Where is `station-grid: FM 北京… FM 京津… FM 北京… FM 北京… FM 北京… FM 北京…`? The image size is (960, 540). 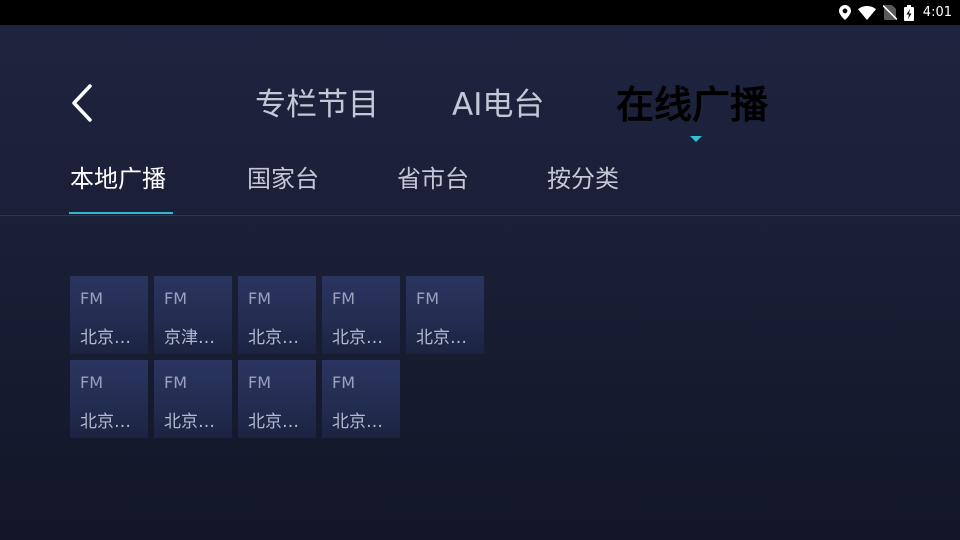 station-grid: FM 北京… FM 京津… FM 北京… FM 北京… FM 北京… FM 北京… is located at coordinates (280, 357).